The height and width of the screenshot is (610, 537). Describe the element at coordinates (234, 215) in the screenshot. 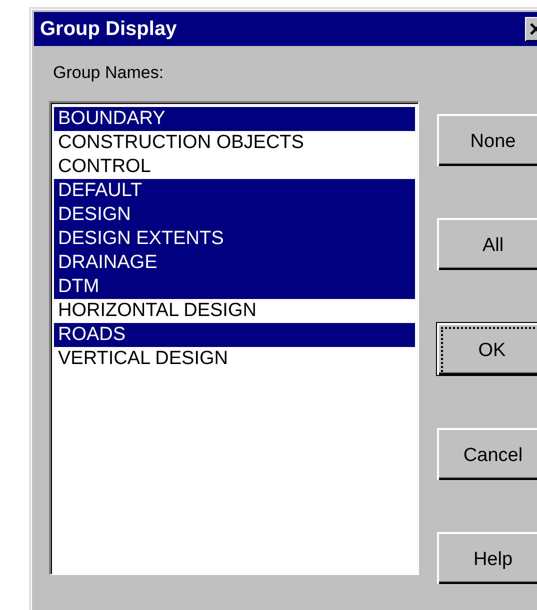

I see `list-item: DESIGN` at that location.